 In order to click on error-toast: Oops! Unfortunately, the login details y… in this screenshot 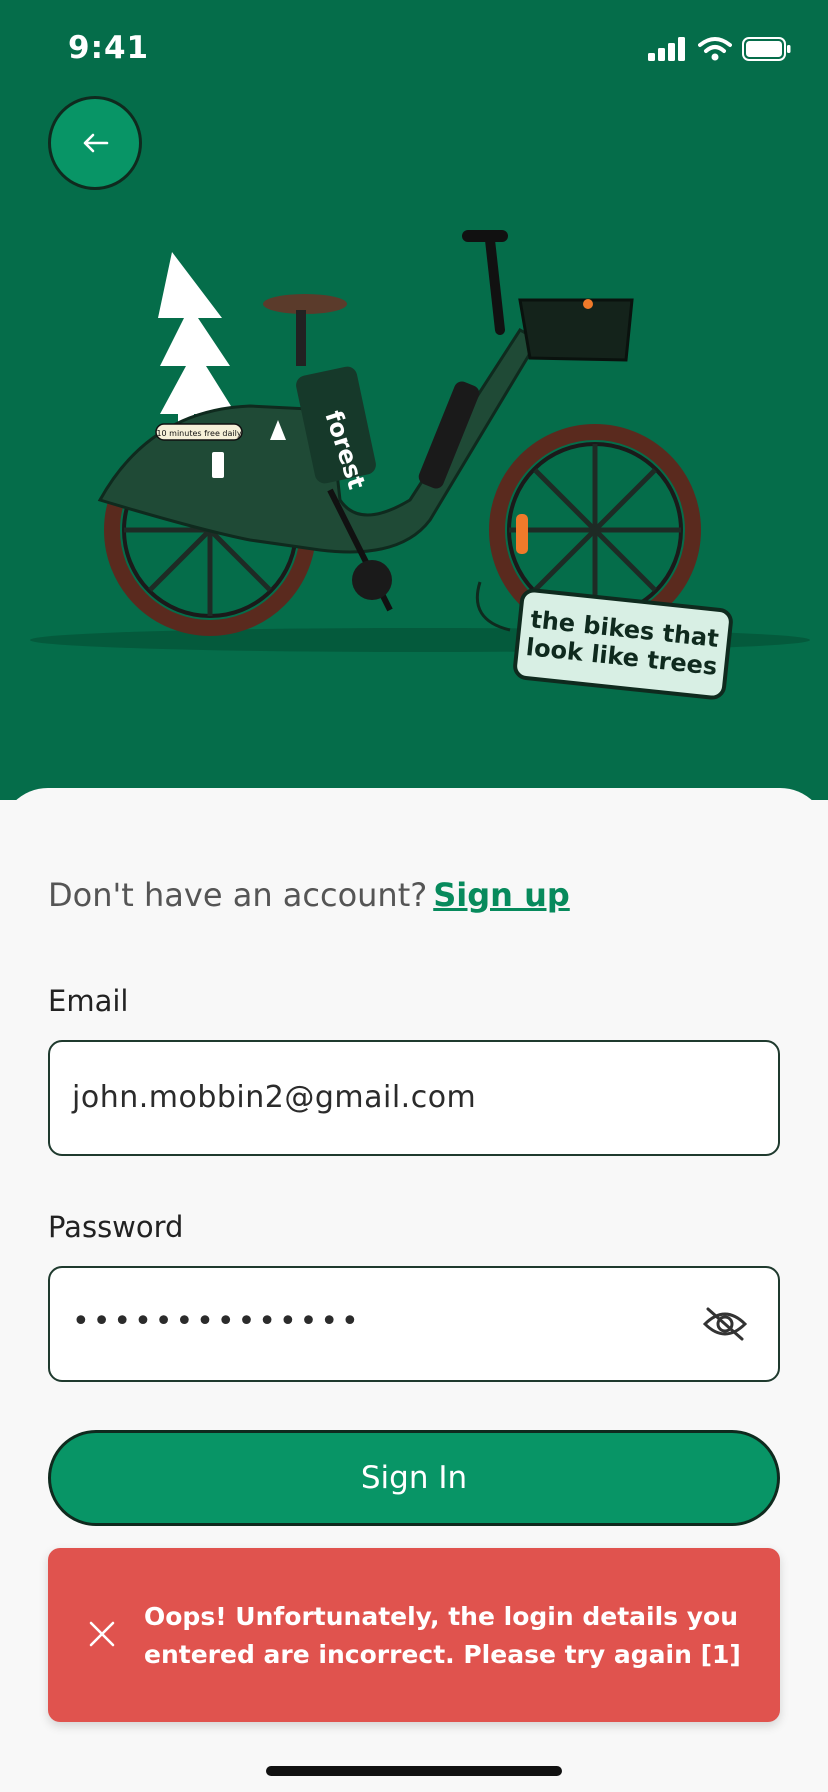, I will do `click(414, 1635)`.